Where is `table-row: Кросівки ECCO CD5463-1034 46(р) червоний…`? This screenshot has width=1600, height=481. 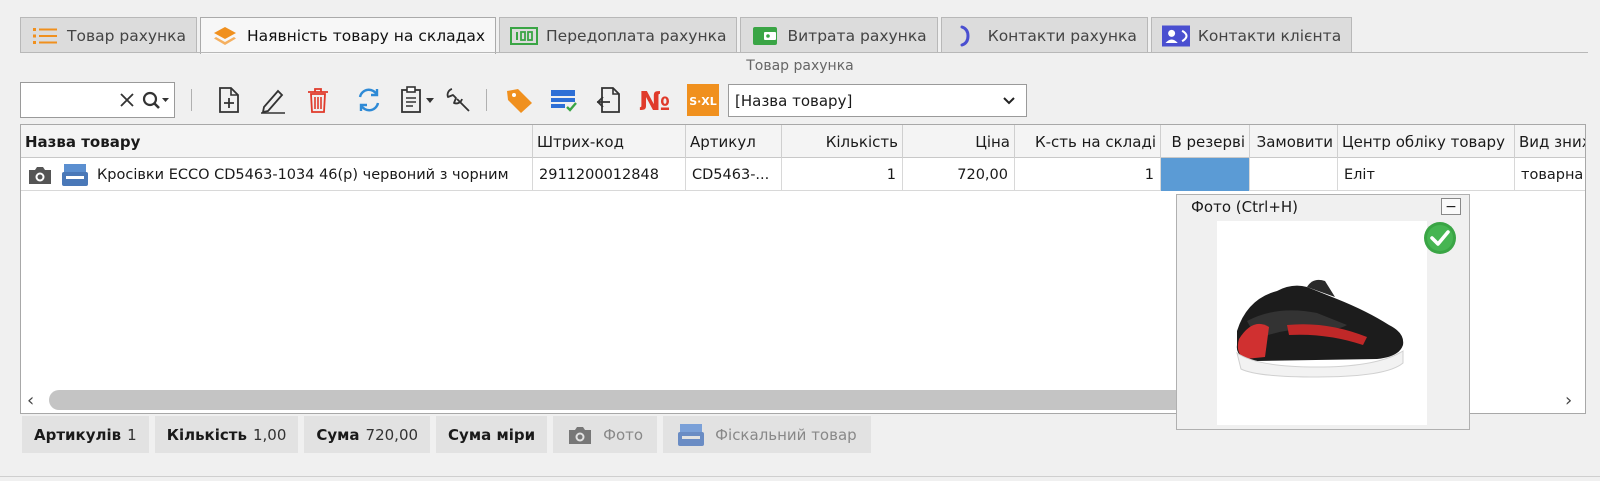
table-row: Кросівки ECCO CD5463-1034 46(р) червоний… is located at coordinates (803, 174).